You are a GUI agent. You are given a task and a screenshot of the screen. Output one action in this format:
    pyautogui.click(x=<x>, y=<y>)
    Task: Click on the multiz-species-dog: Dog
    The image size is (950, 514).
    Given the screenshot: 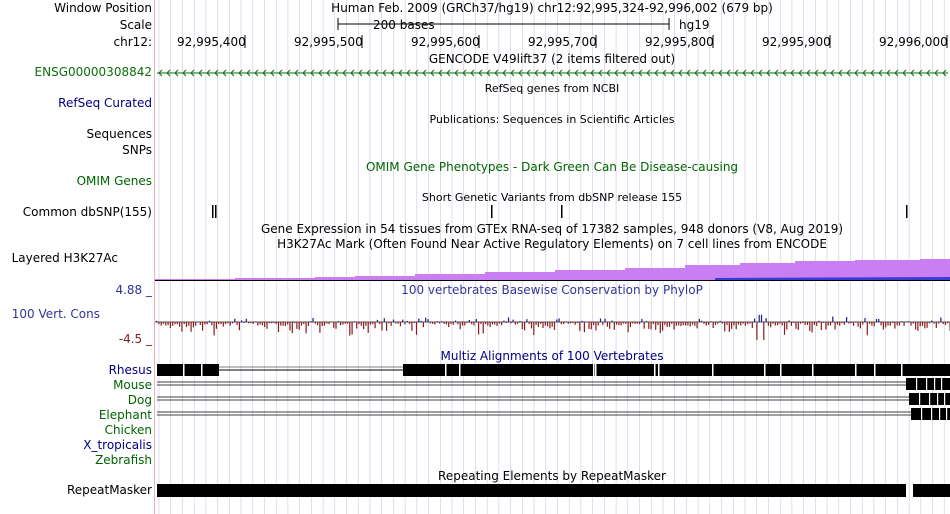 What is the action you would take?
    pyautogui.click(x=140, y=400)
    